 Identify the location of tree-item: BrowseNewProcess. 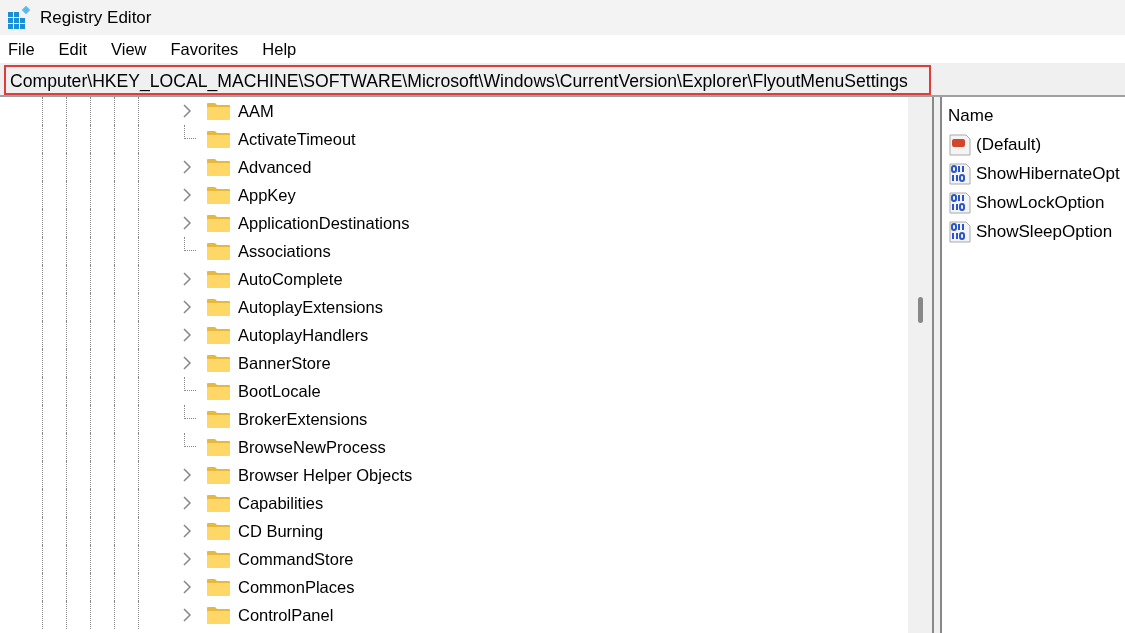
(310, 447).